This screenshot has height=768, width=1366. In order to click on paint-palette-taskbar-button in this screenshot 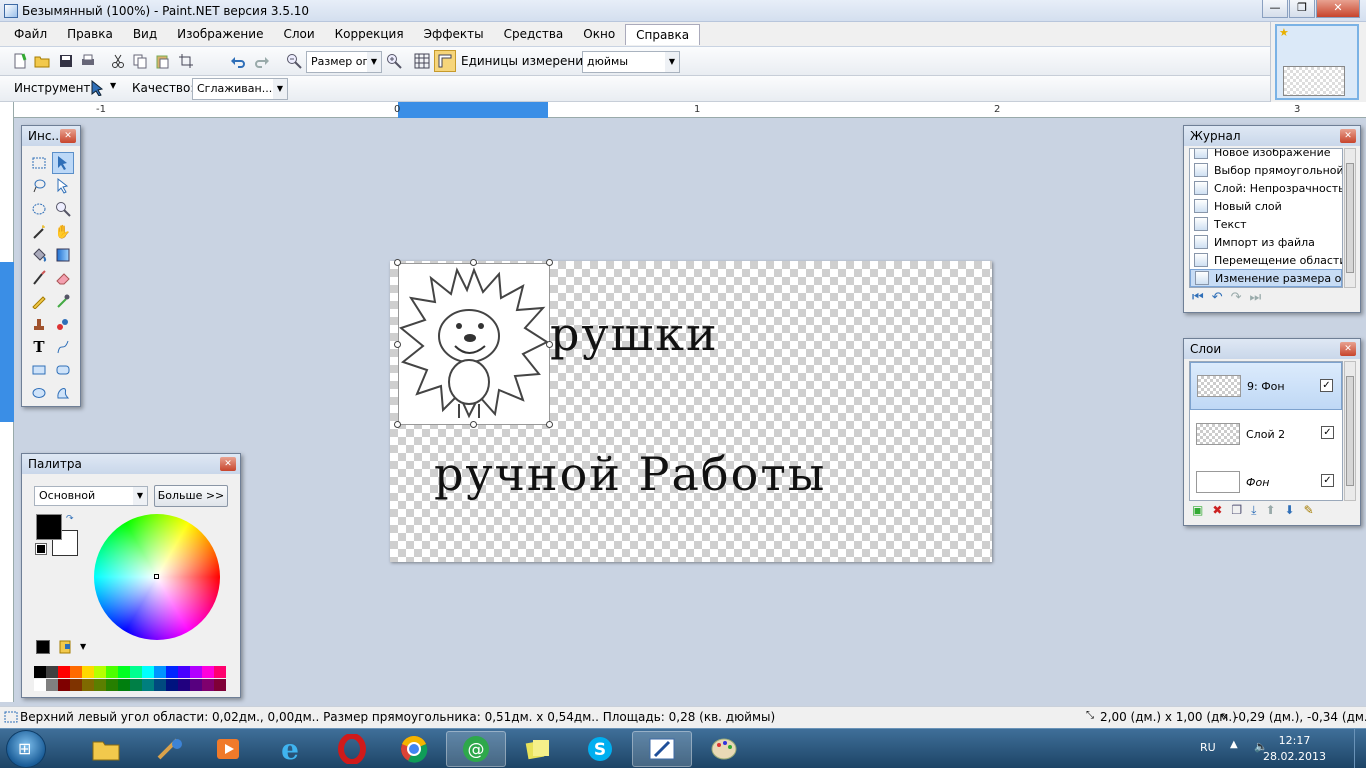, I will do `click(724, 749)`.